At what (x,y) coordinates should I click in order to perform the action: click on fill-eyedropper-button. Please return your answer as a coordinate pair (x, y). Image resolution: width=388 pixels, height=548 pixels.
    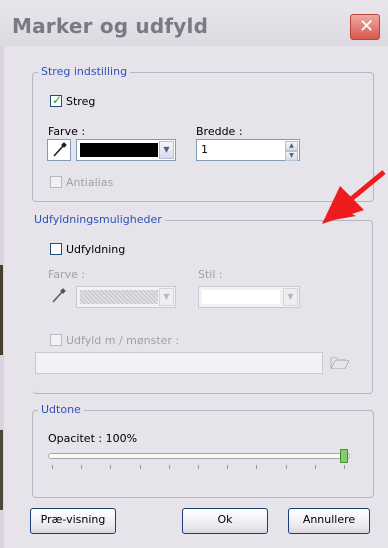
    Looking at the image, I should click on (59, 297).